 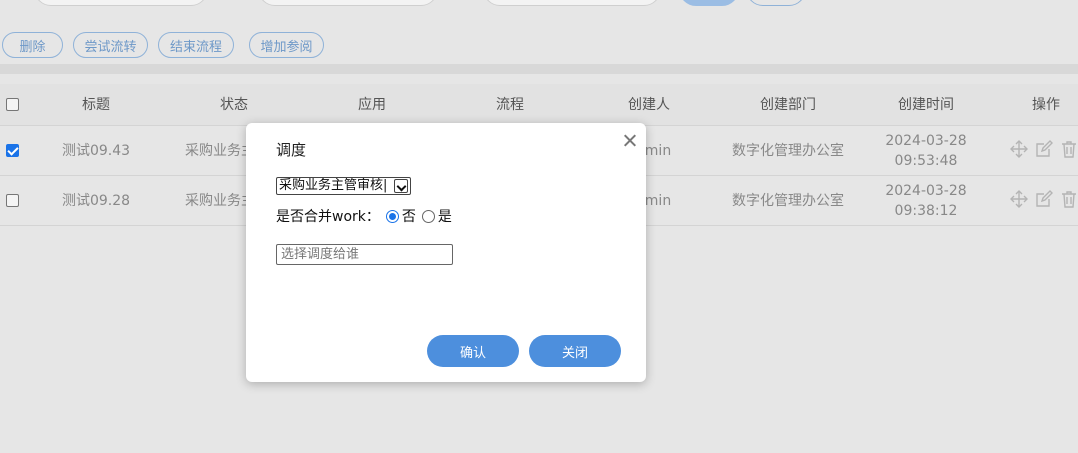 What do you see at coordinates (372, 105) in the screenshot?
I see `column-header-app: 应用` at bounding box center [372, 105].